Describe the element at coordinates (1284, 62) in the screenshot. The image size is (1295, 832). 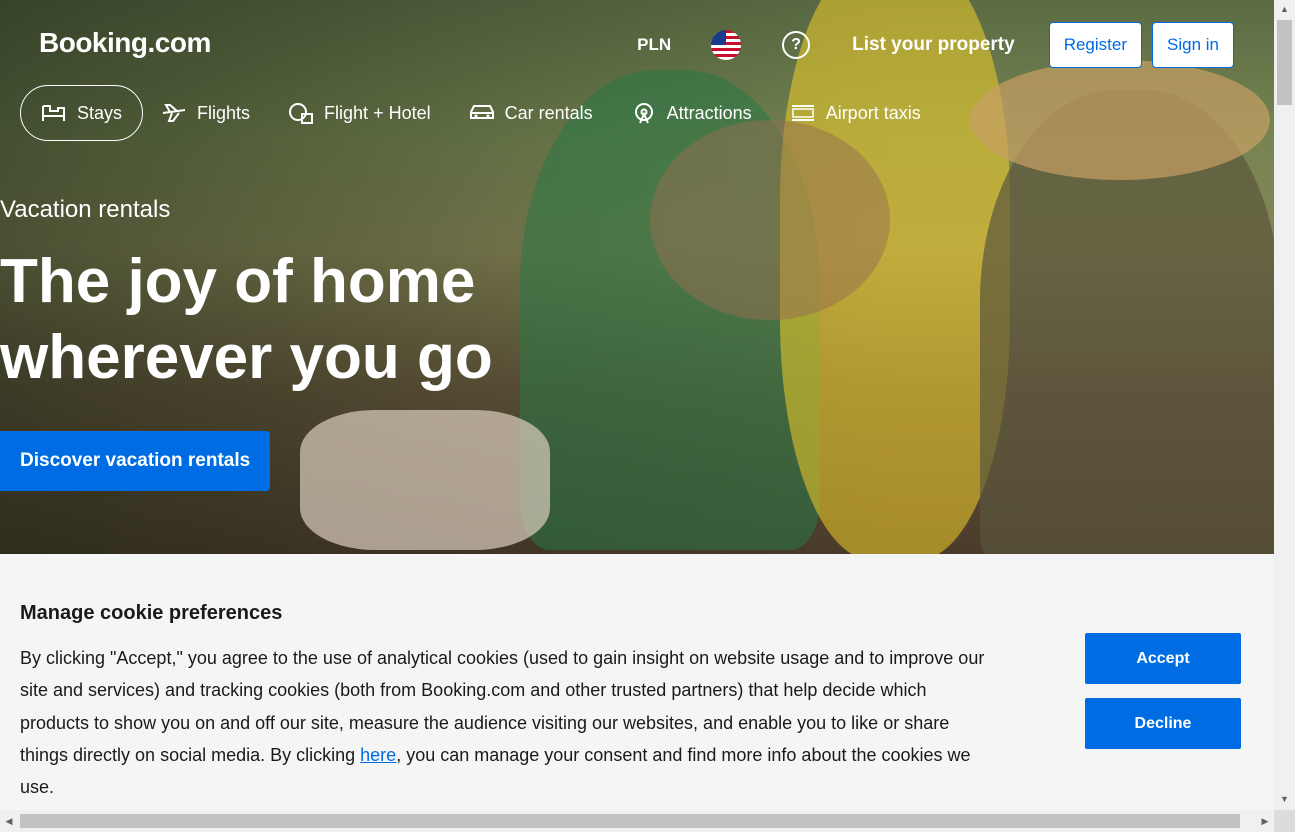
I see `vertical-scroll-thumb` at that location.